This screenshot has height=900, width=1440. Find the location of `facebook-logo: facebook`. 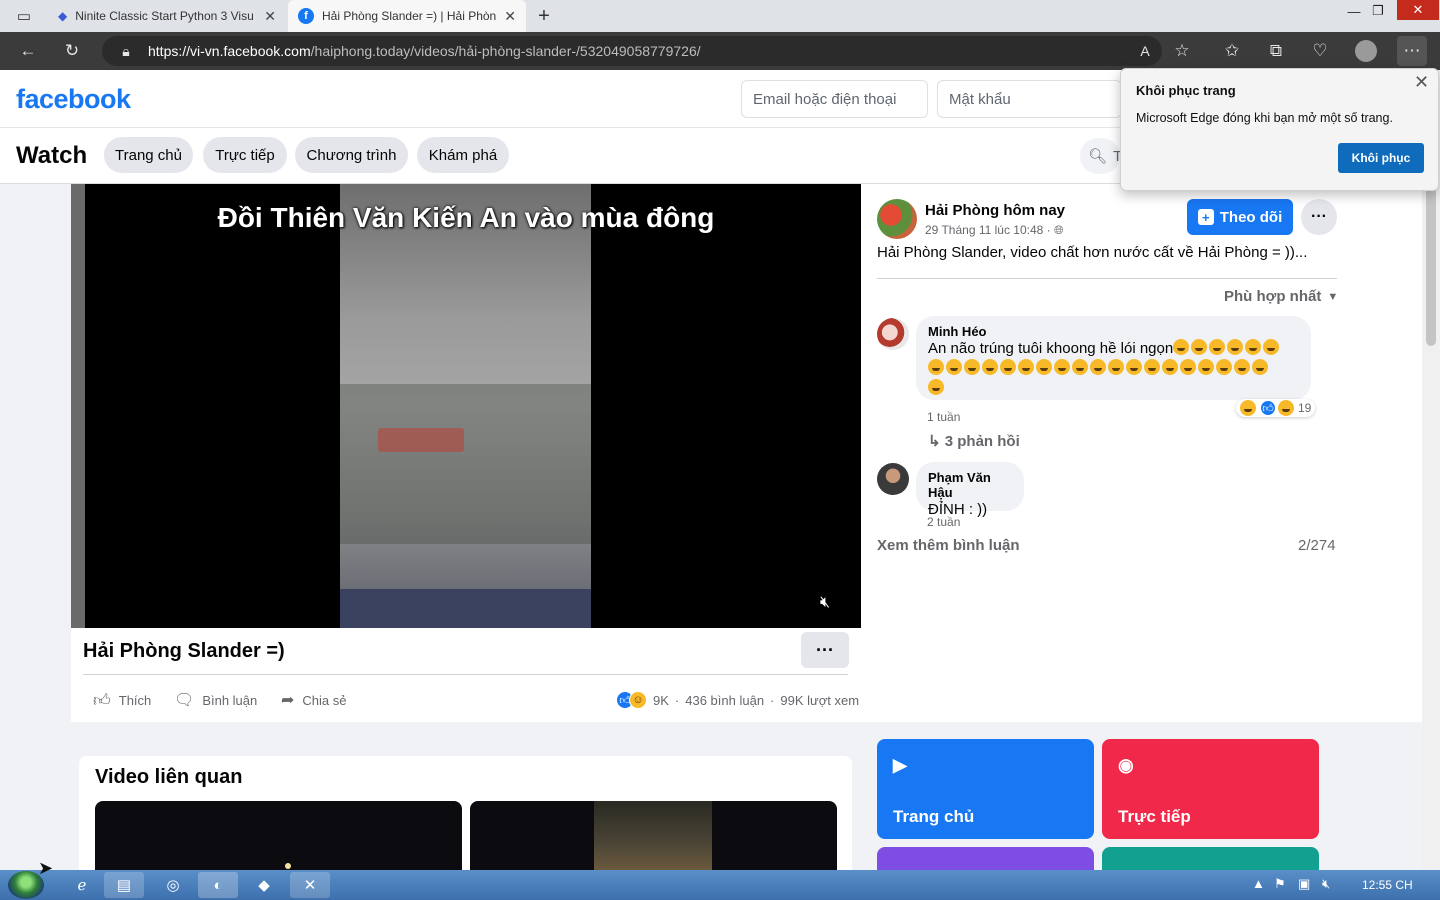

facebook-logo: facebook is located at coordinates (73, 99).